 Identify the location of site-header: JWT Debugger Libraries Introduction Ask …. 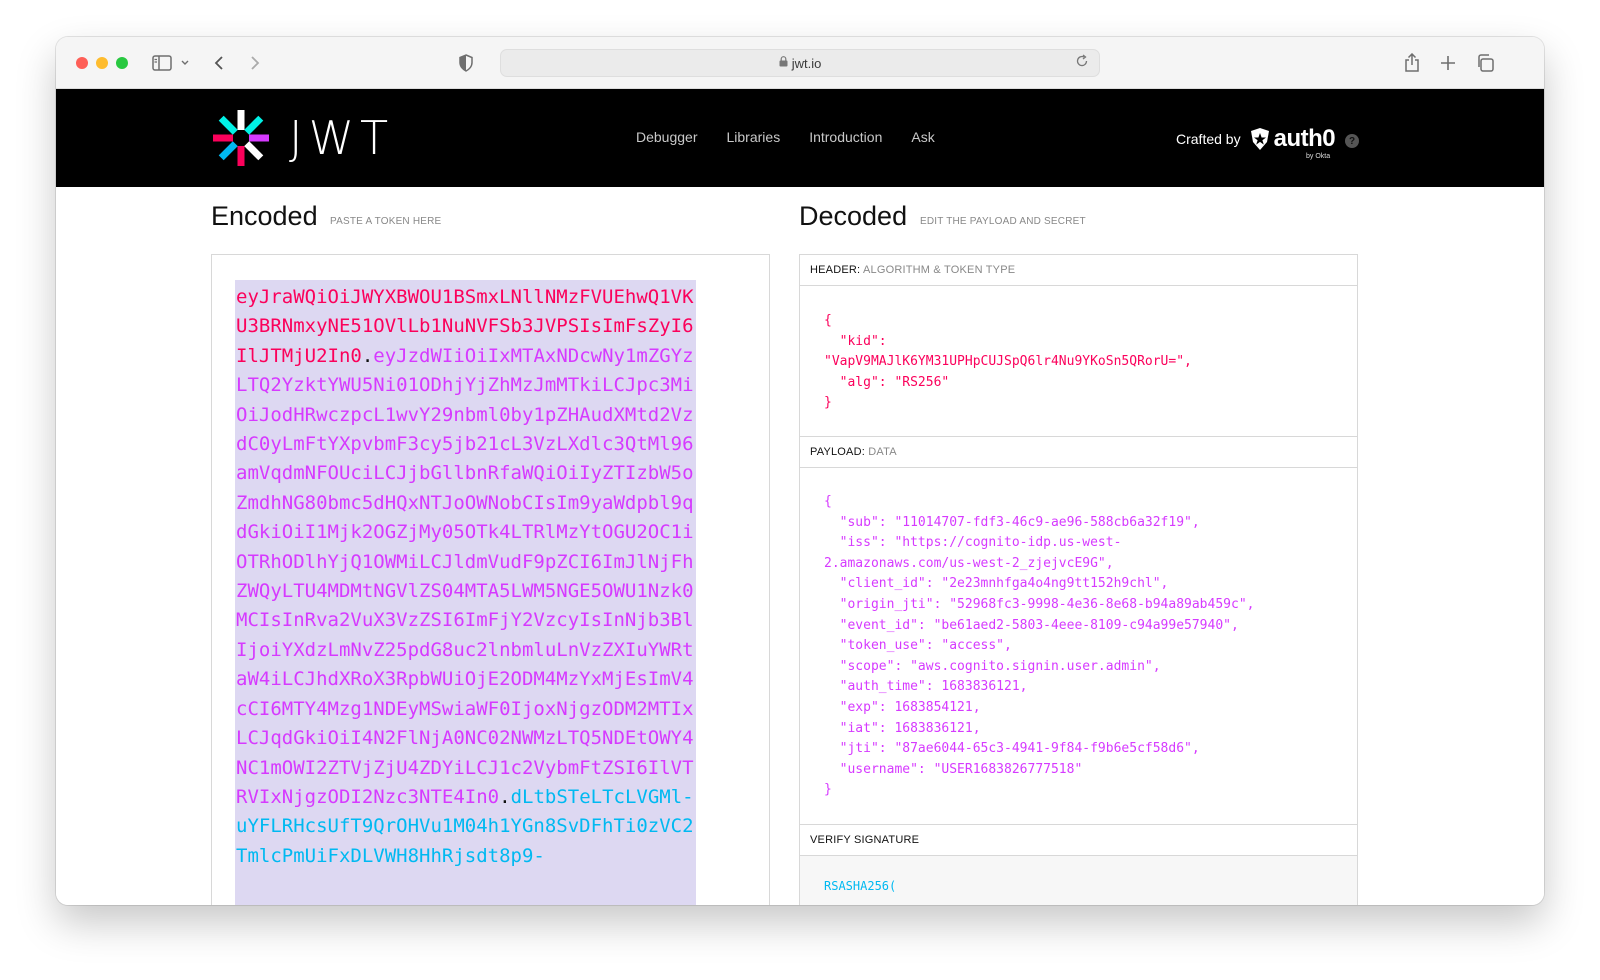
(800, 138).